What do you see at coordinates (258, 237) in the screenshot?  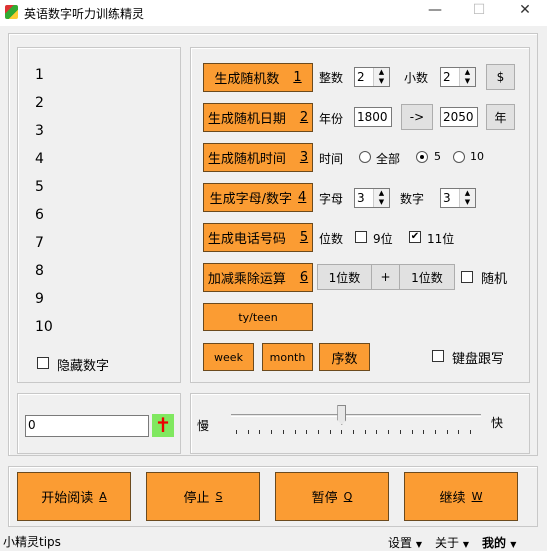 I see `phone-button: 生成电话号码 5` at bounding box center [258, 237].